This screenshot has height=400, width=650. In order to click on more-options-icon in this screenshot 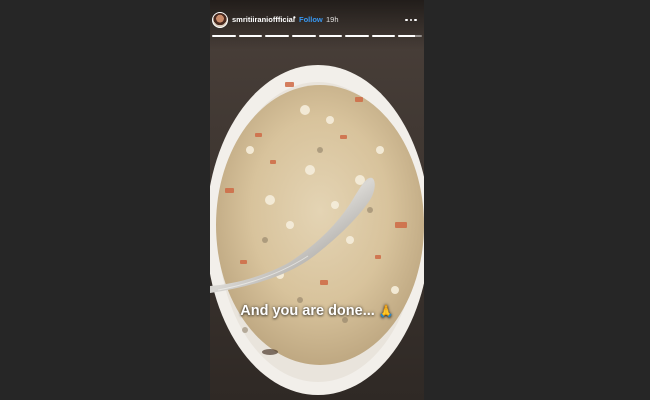, I will do `click(411, 20)`.